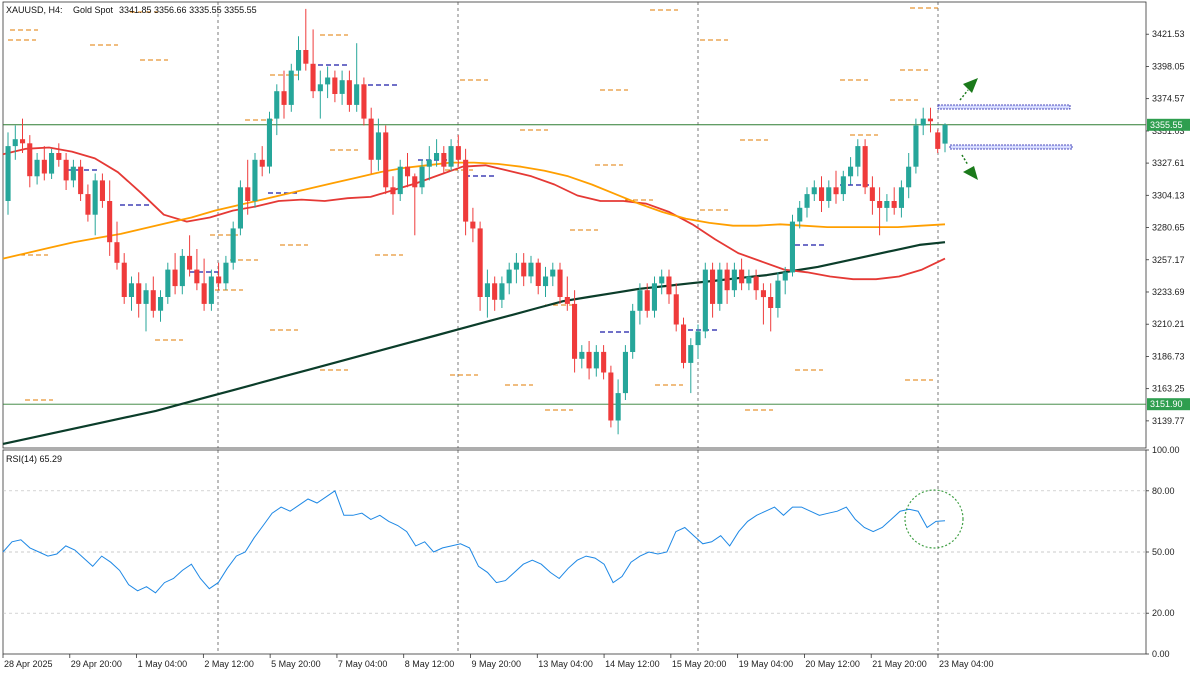 This screenshot has height=675, width=1200. I want to click on ma-fast-line, so click(474, 210).